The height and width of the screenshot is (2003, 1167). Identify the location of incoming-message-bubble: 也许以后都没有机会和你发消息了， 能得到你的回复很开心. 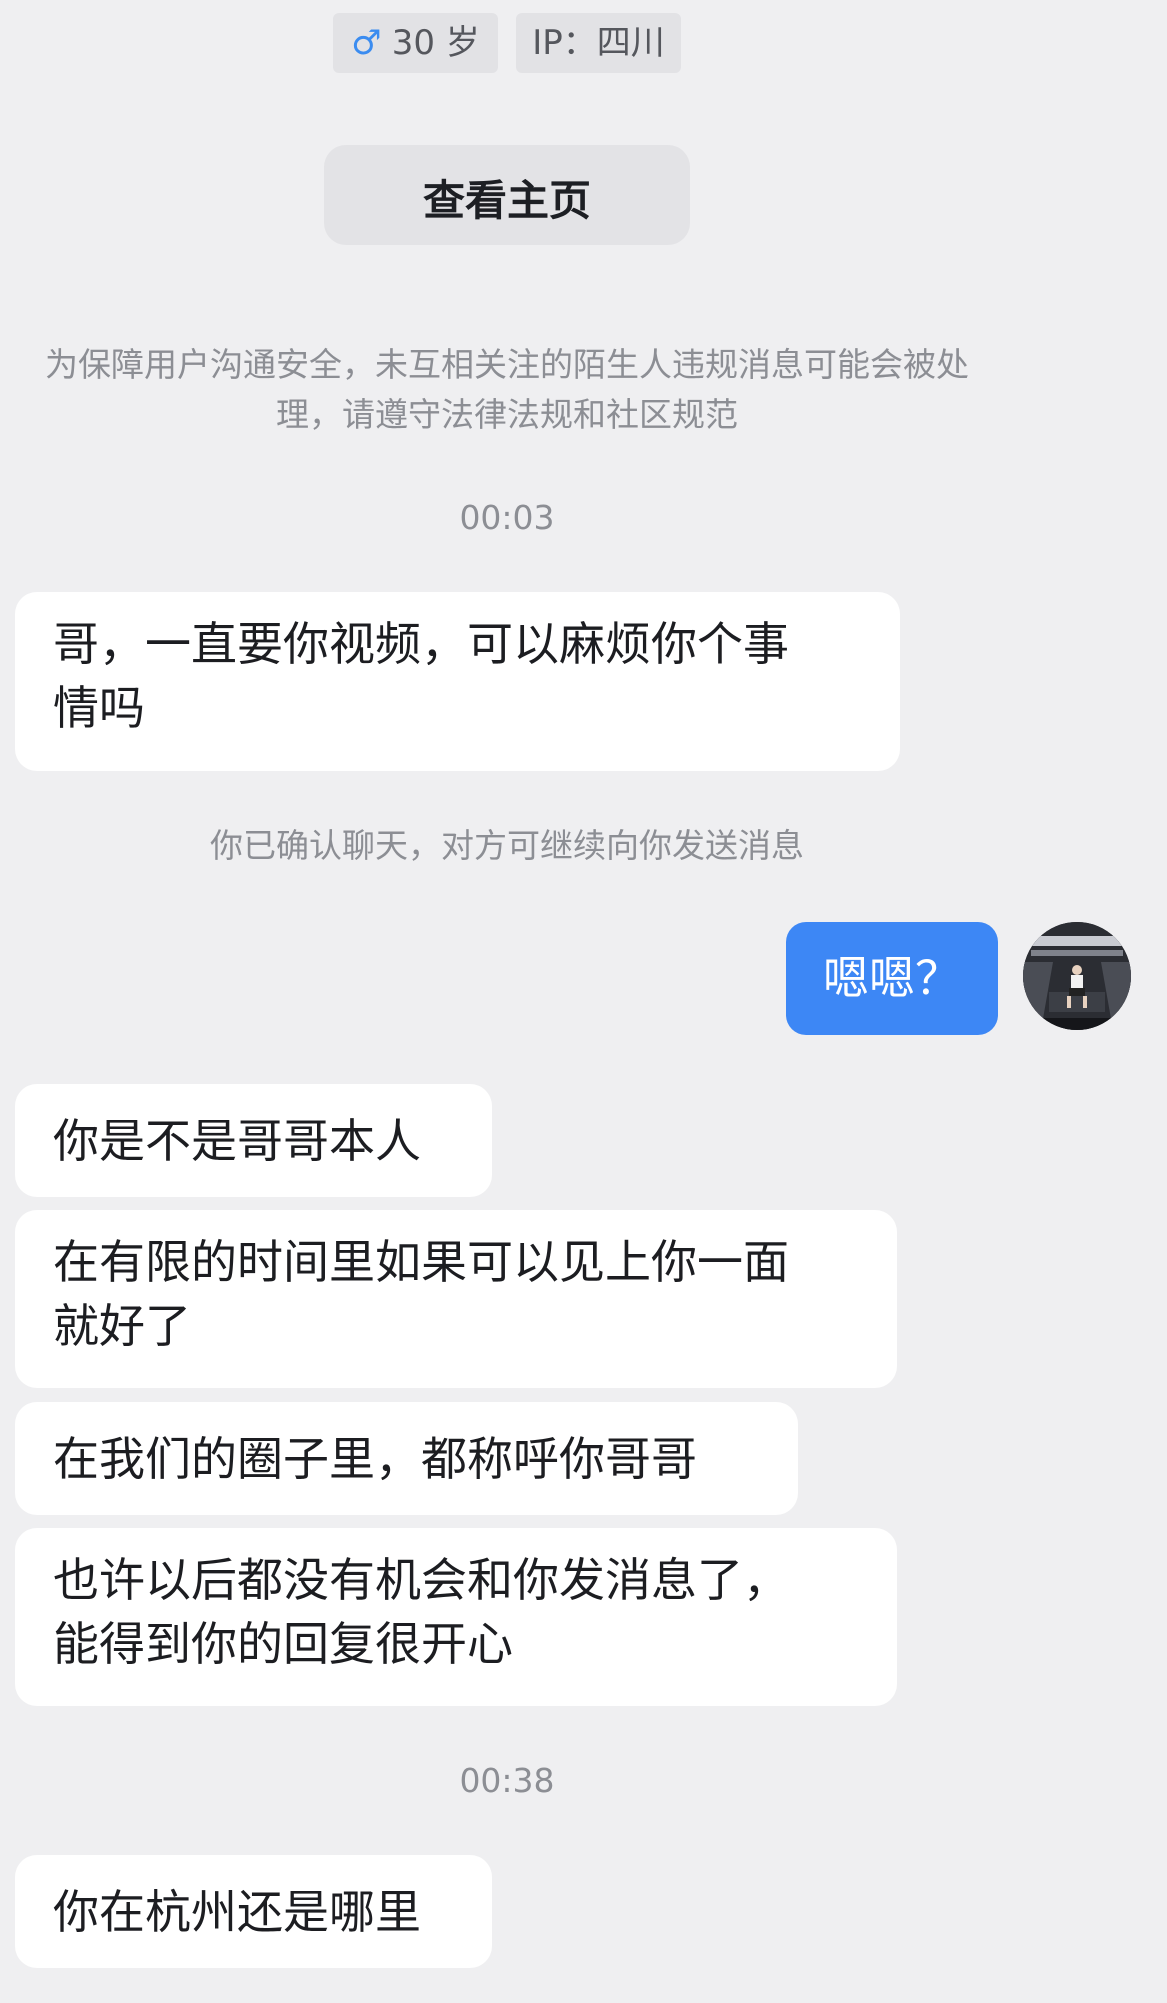
(456, 1617).